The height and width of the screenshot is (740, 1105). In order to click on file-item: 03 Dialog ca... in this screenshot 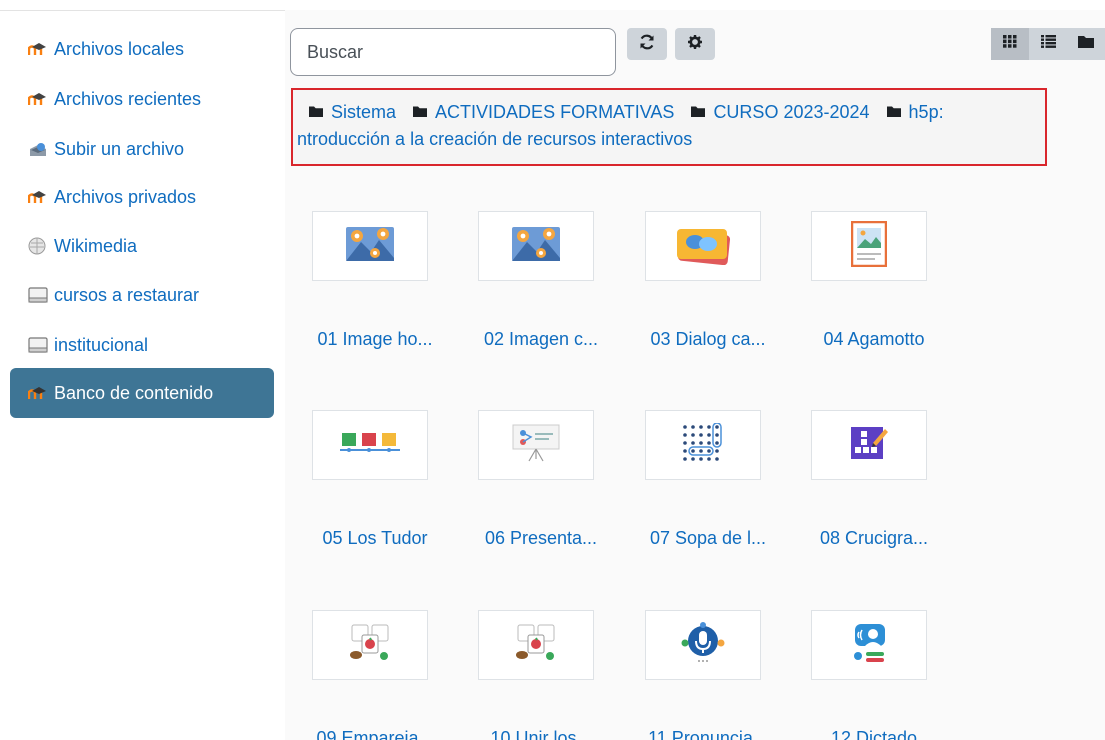, I will do `click(713, 291)`.